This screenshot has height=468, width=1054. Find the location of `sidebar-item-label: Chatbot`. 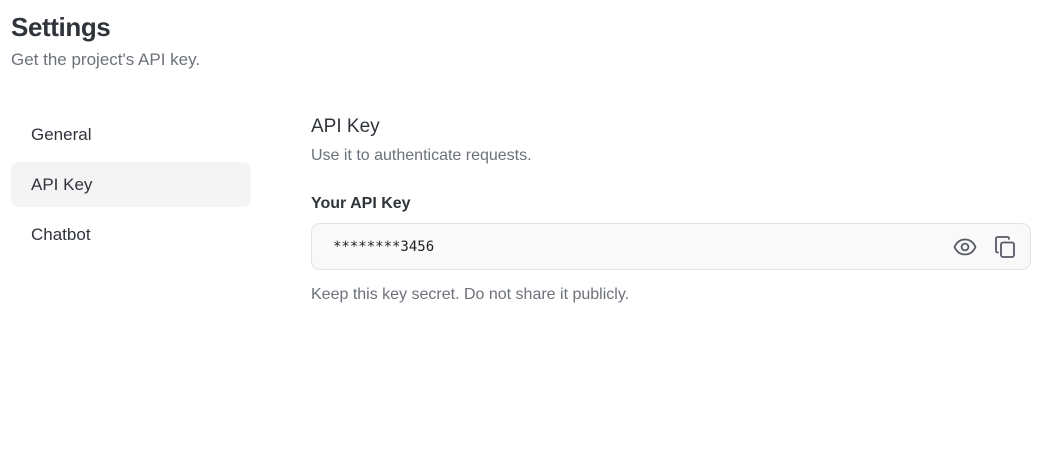

sidebar-item-label: Chatbot is located at coordinates (61, 234).